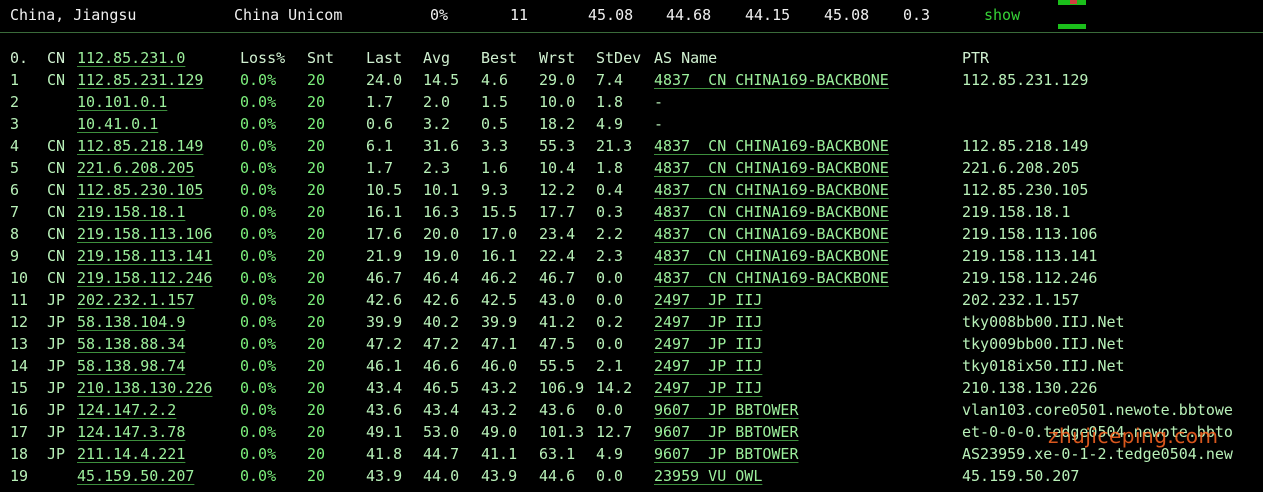 The height and width of the screenshot is (492, 1263). I want to click on hop-best: 9.3, so click(495, 190).